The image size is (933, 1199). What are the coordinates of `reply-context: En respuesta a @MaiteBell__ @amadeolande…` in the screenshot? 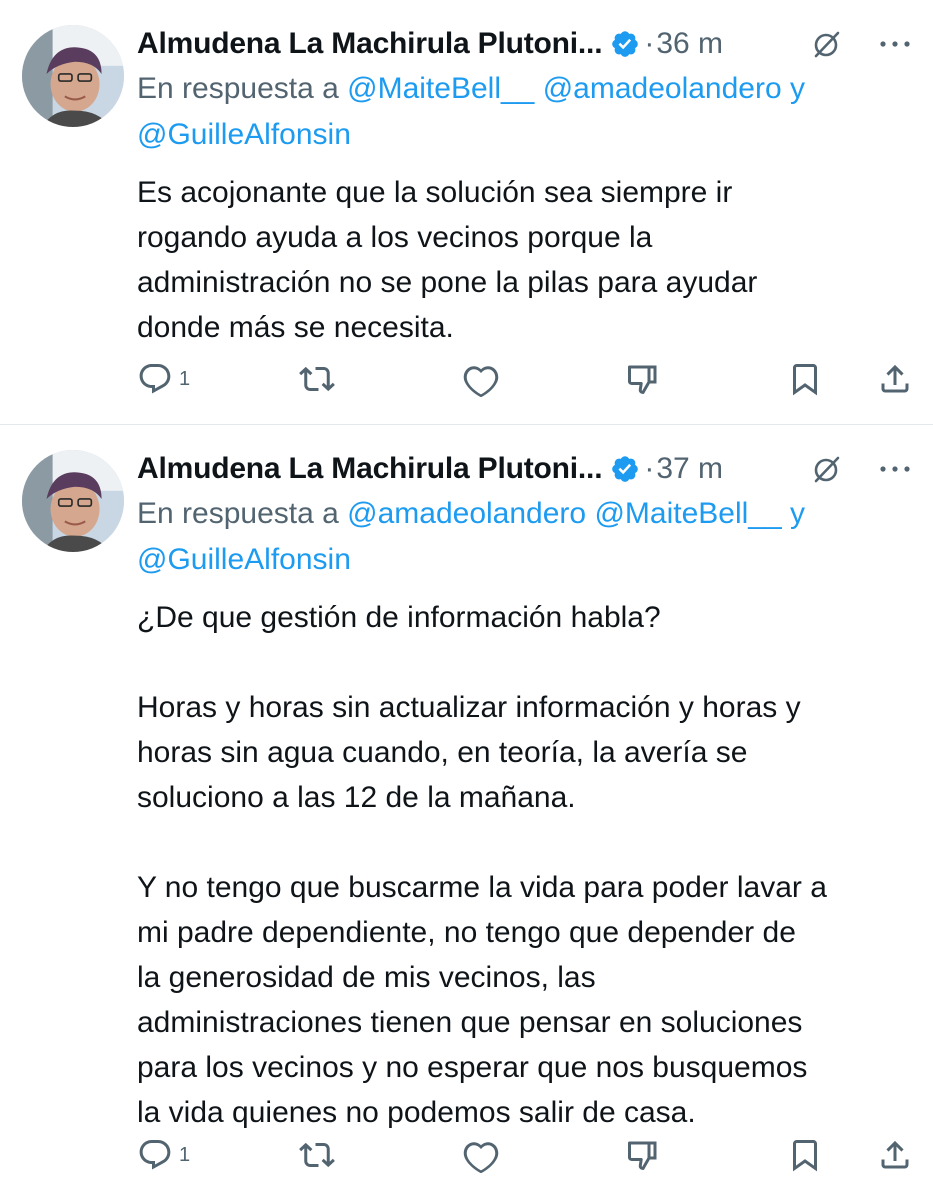 It's located at (525, 112).